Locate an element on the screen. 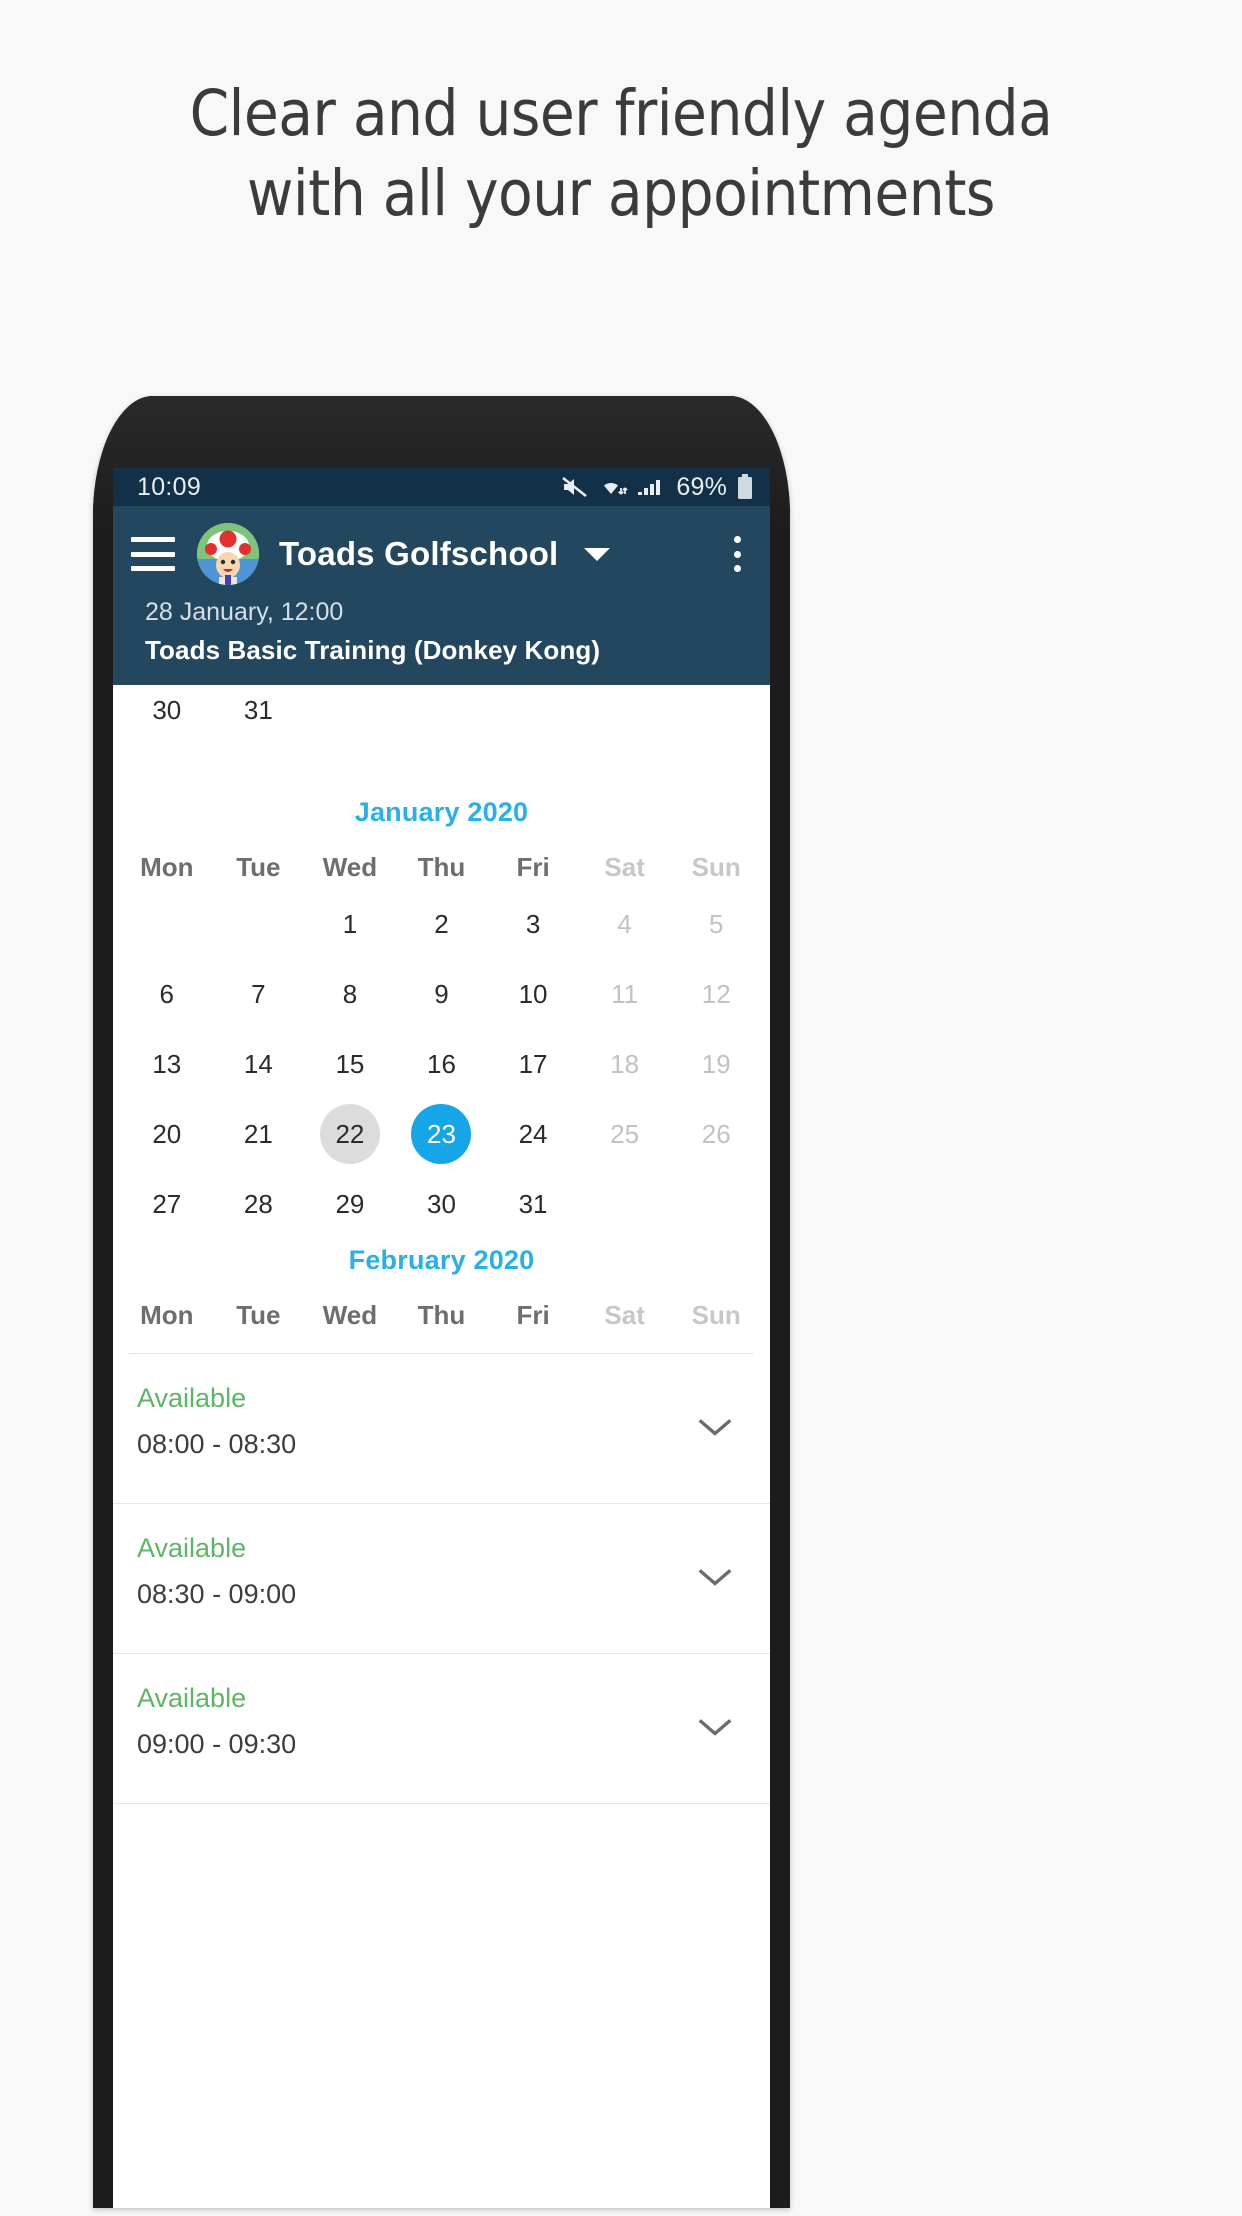  calendar-day: 2 is located at coordinates (442, 924).